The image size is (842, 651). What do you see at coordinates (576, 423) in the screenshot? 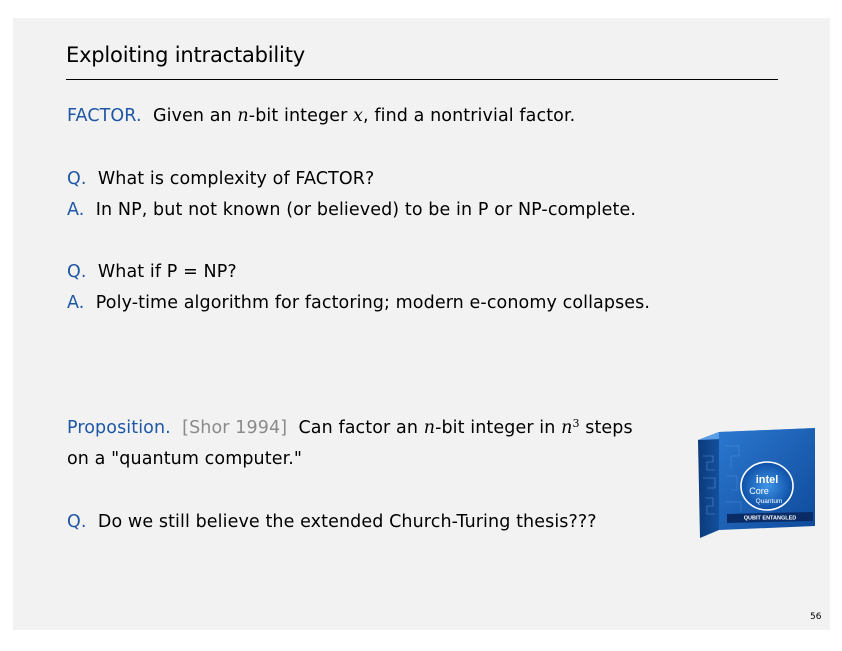
I see `exponent: 3` at bounding box center [576, 423].